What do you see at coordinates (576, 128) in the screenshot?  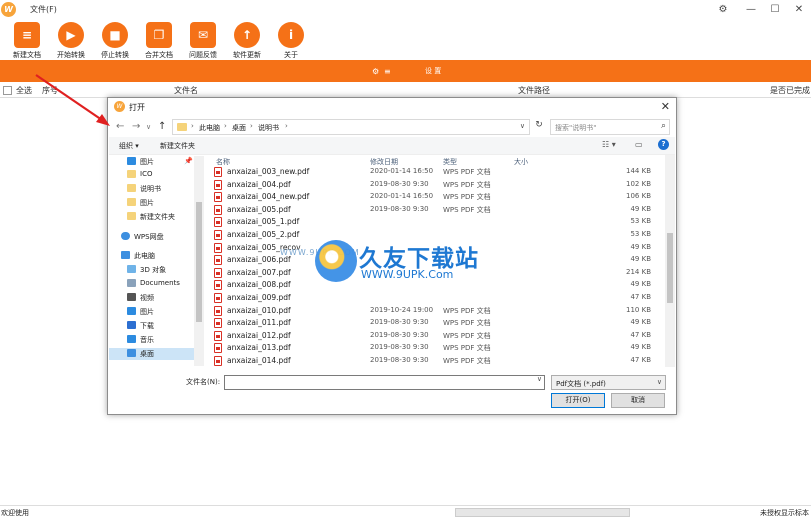 I see `search-placeholder: 搜索"说明书"` at bounding box center [576, 128].